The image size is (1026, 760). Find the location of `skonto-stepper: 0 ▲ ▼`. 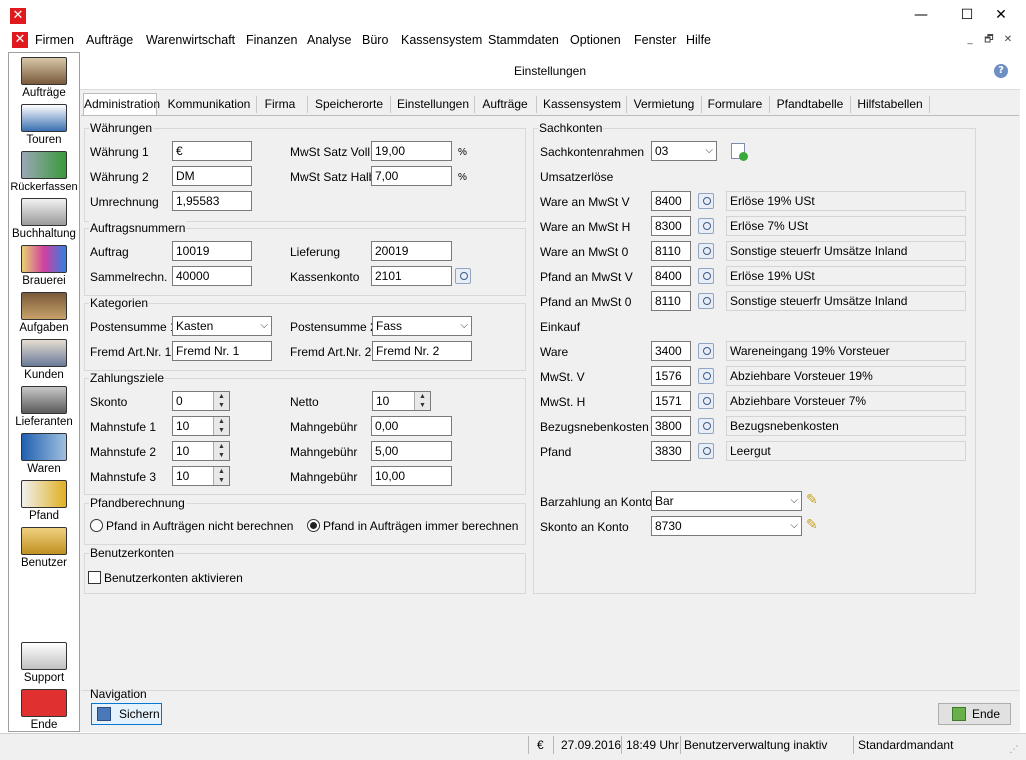

skonto-stepper: 0 ▲ ▼ is located at coordinates (201, 401).